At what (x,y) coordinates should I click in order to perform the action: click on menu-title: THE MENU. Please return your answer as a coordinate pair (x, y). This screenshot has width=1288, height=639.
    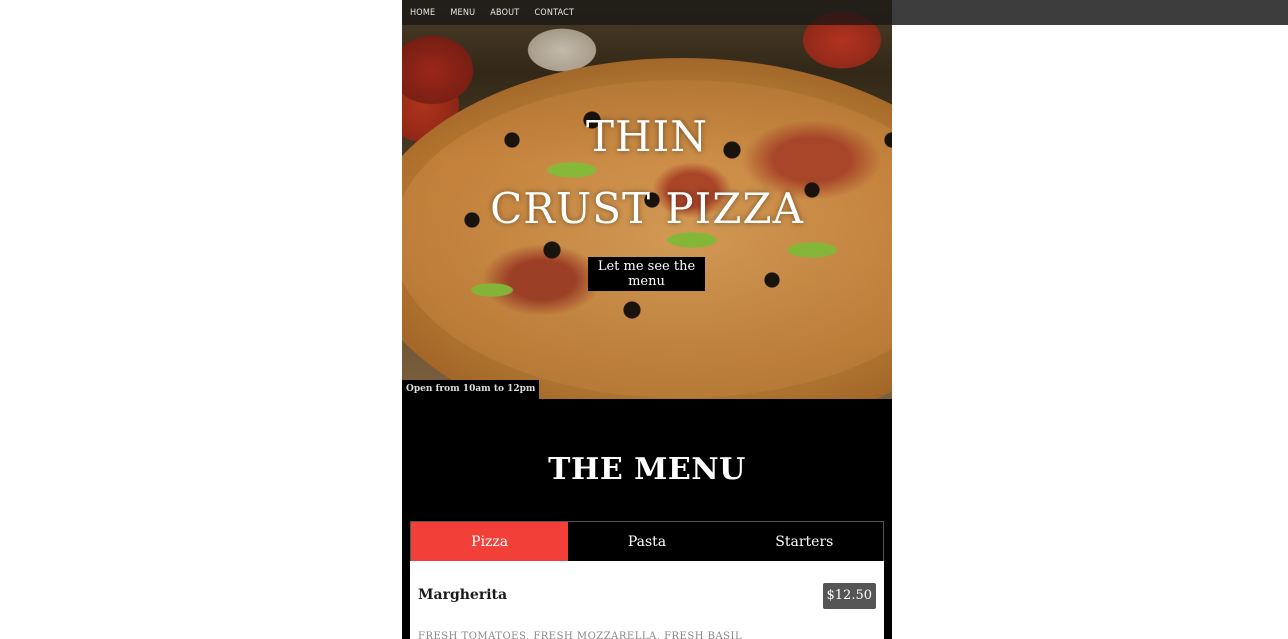
    Looking at the image, I should click on (647, 469).